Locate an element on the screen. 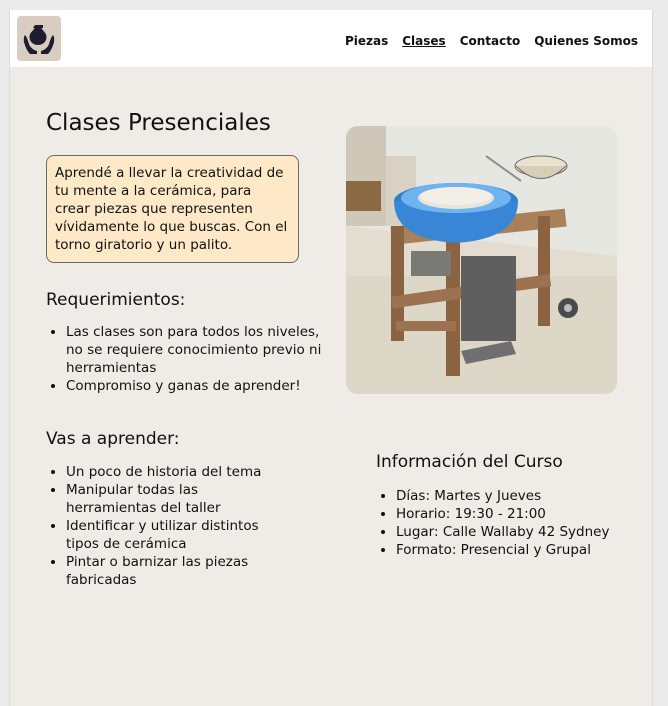  pottery-vase-hands-icon is located at coordinates (39, 39).